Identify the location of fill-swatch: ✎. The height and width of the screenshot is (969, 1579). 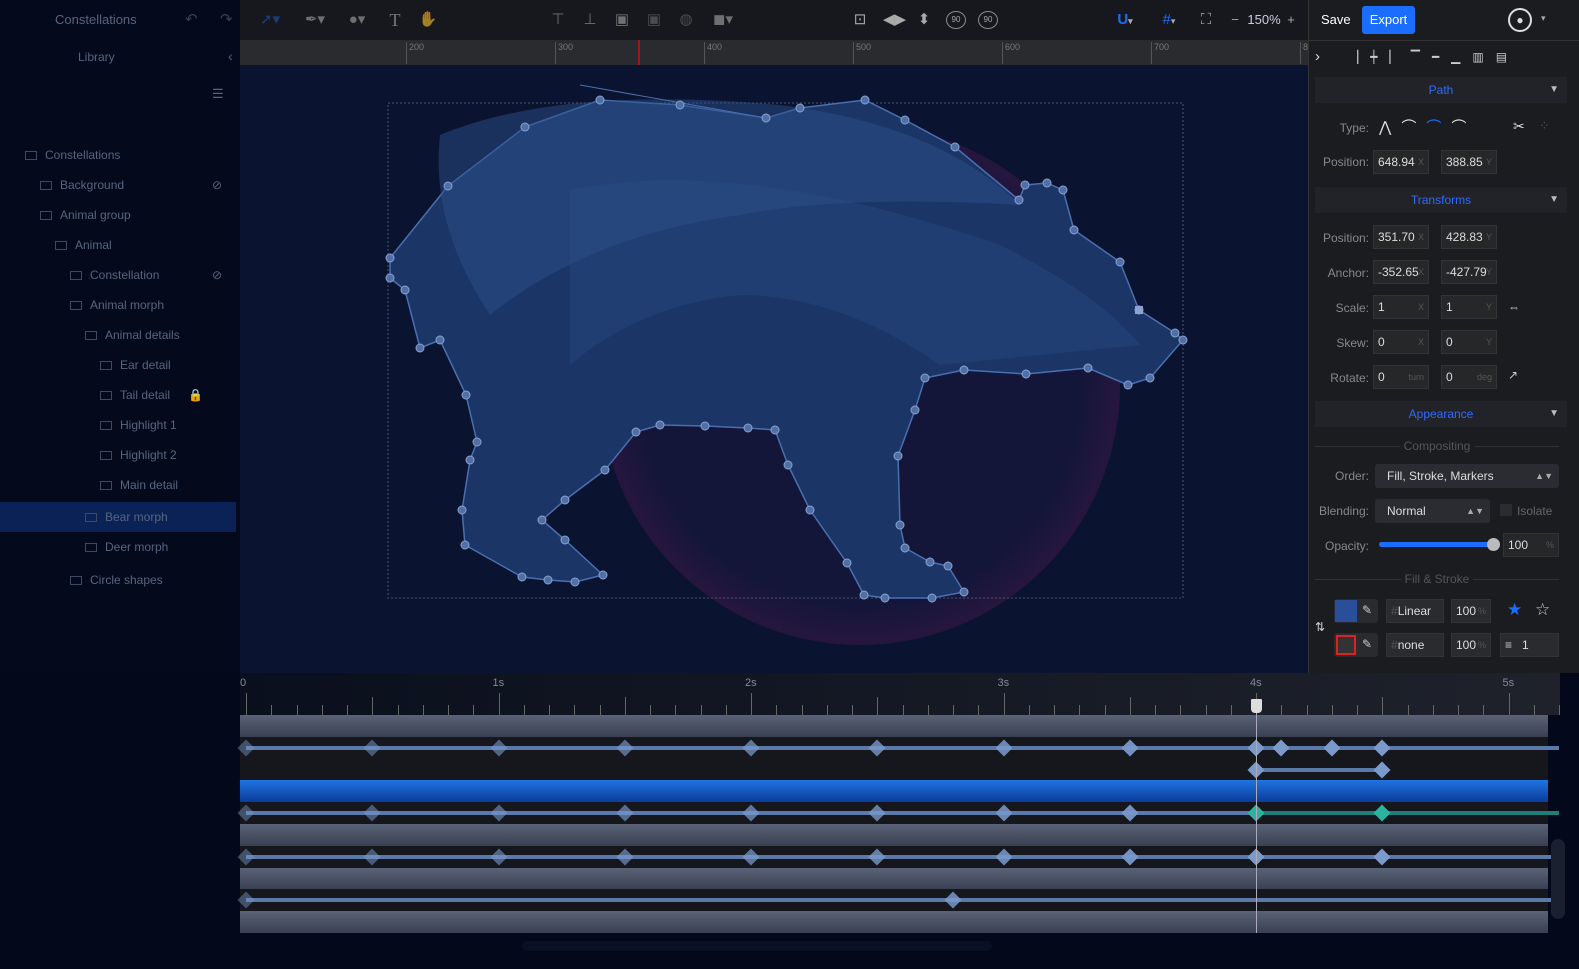
(1356, 611).